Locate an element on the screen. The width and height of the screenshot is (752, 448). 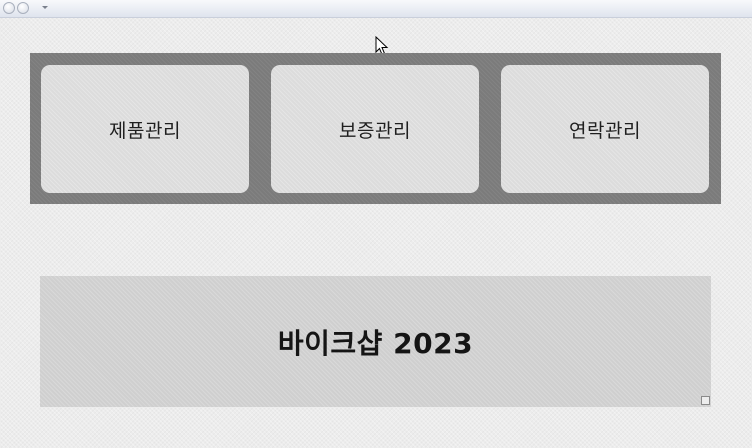
contact-management-label: 연락관리 is located at coordinates (605, 130).